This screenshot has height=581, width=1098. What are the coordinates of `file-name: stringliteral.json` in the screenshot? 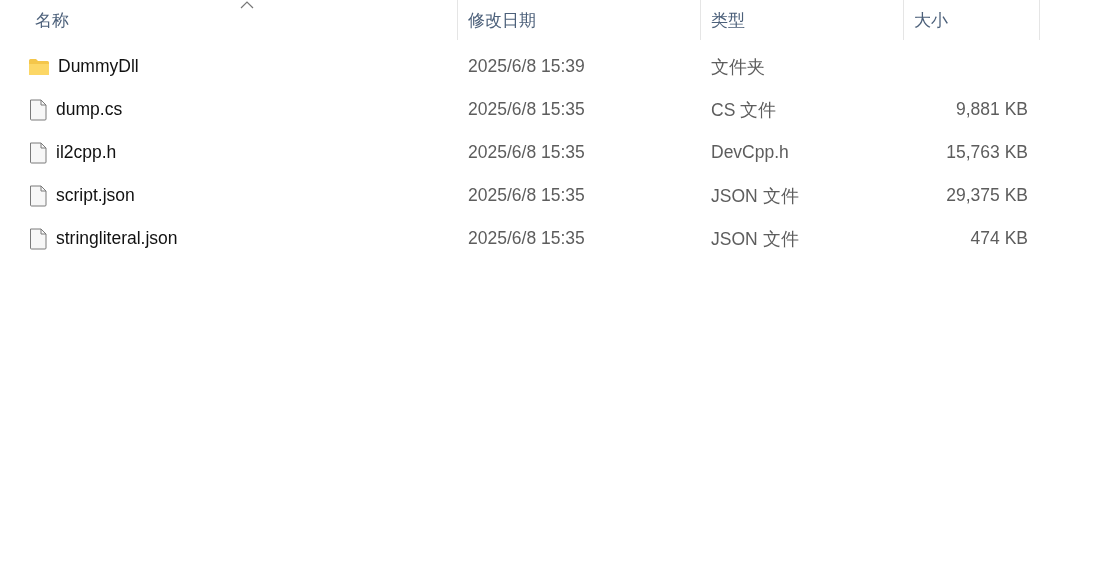 It's located at (117, 238).